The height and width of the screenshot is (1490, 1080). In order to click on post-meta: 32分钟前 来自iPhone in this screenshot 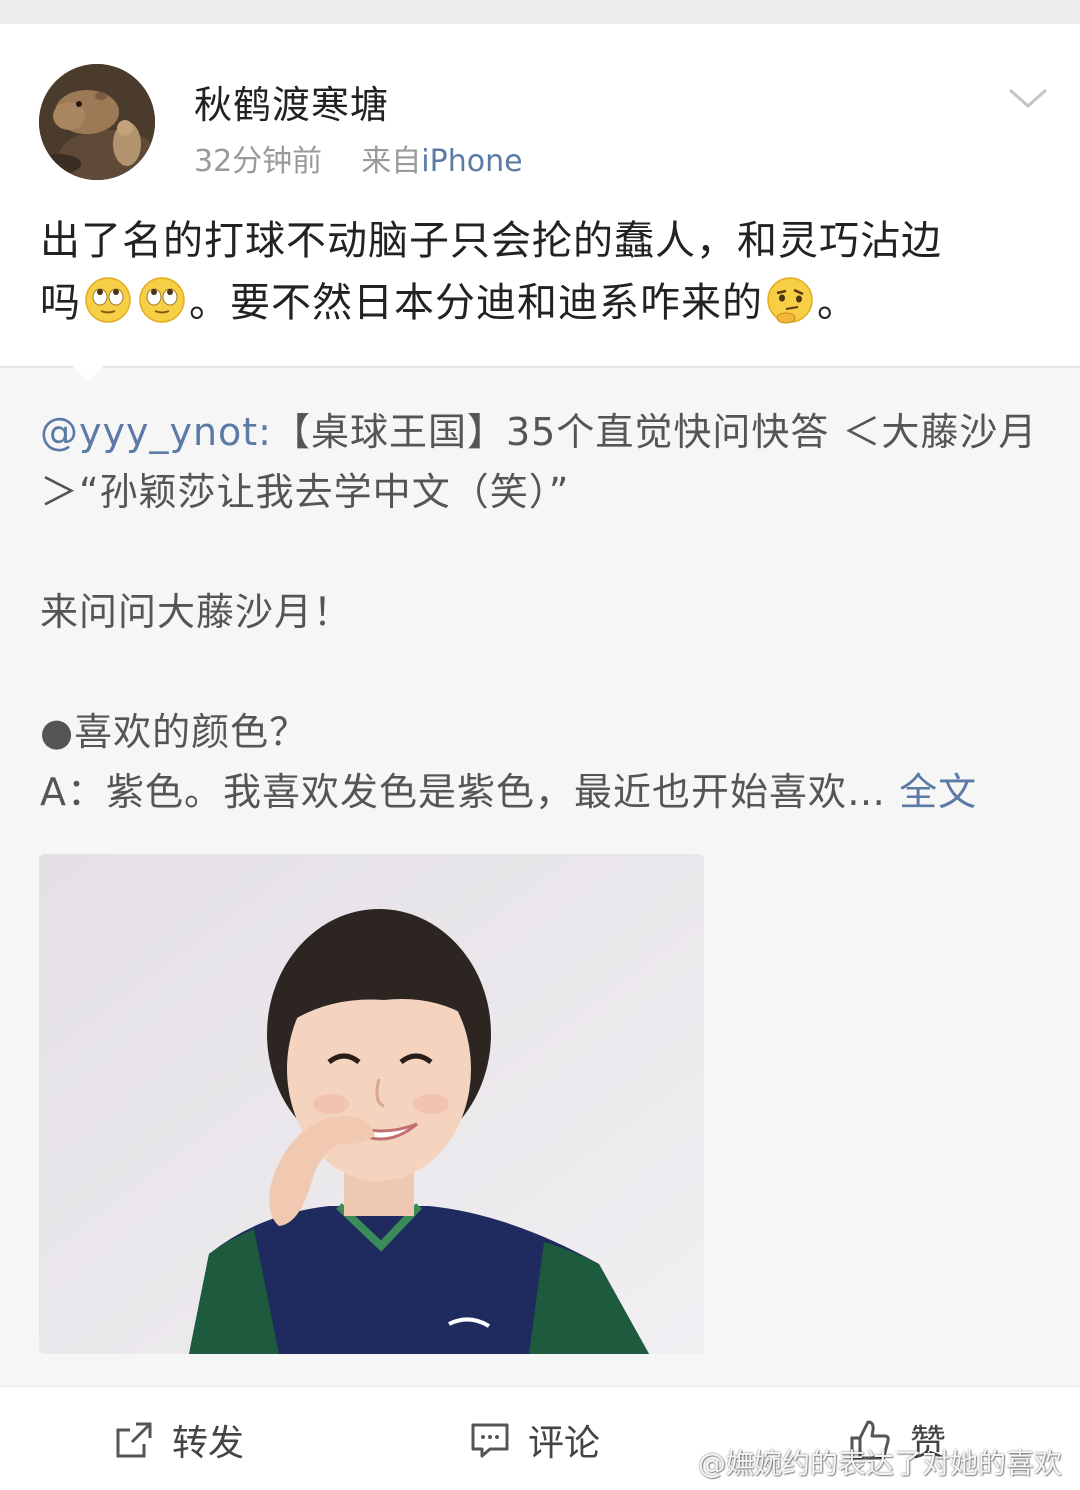, I will do `click(358, 158)`.